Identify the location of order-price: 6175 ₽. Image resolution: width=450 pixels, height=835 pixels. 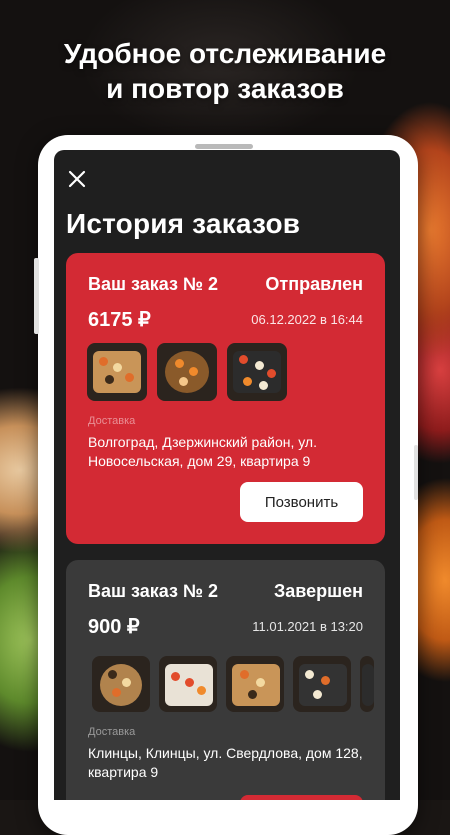
(119, 320).